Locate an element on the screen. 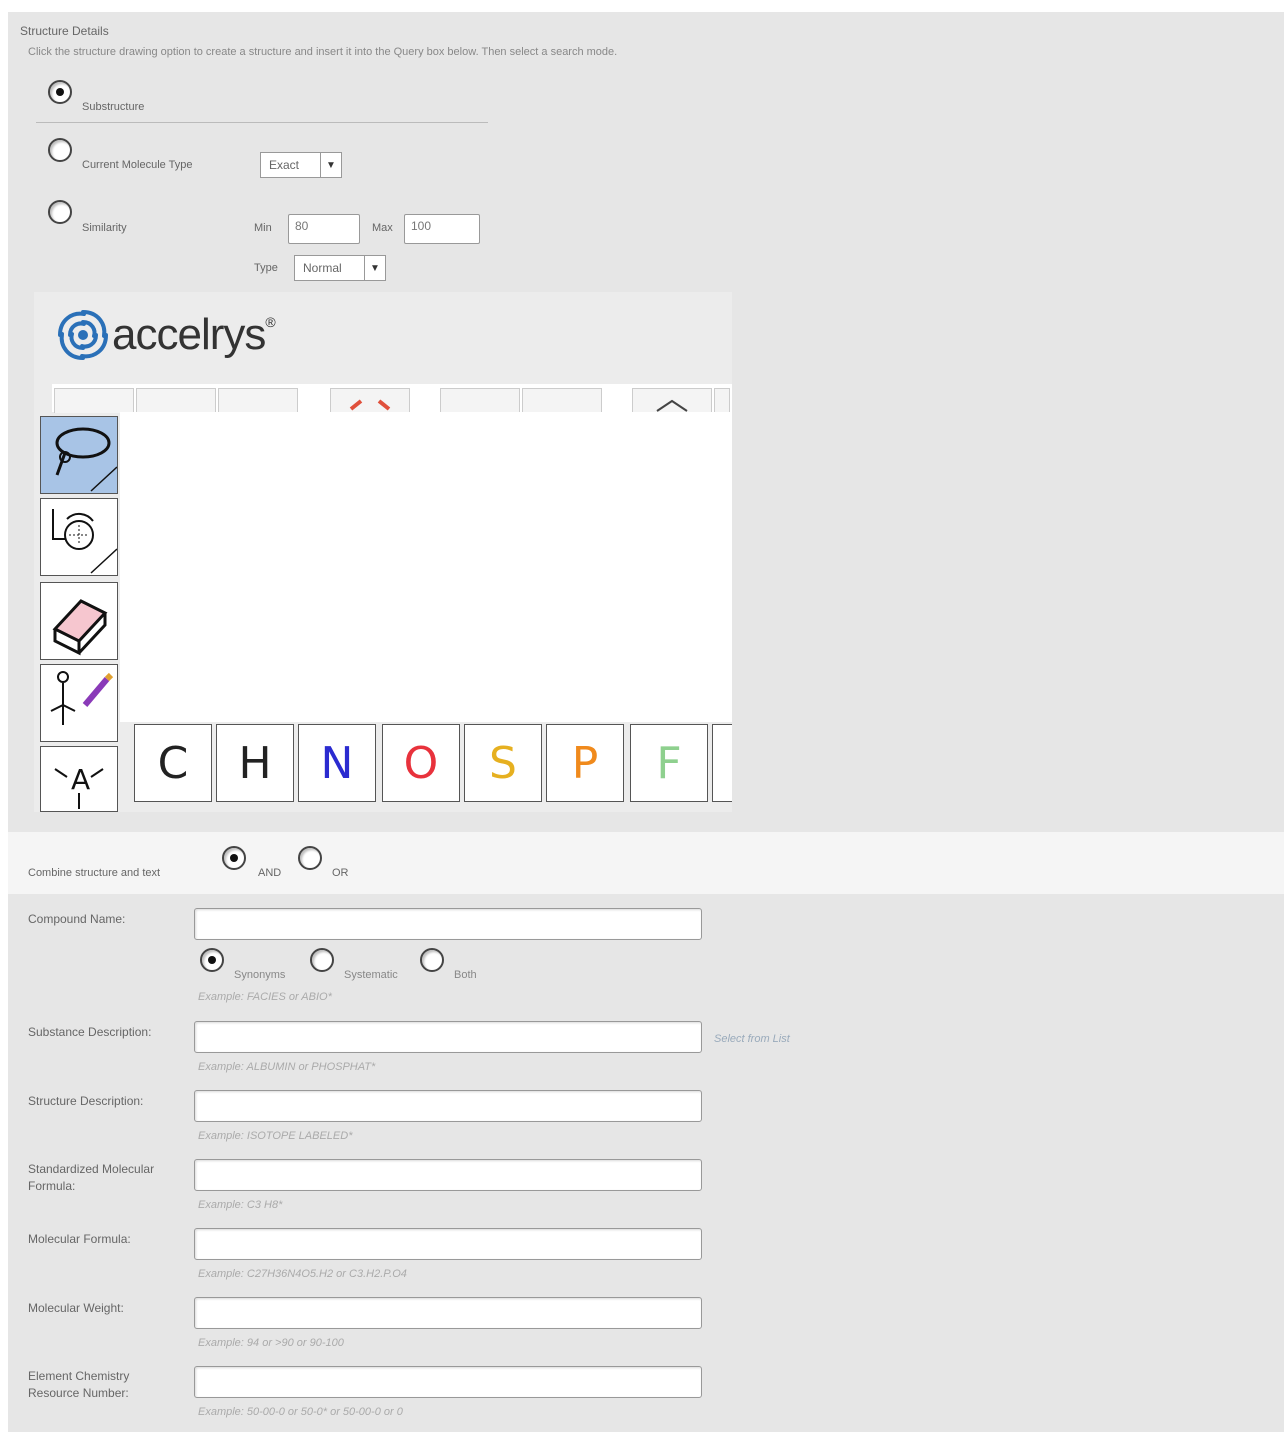 The image size is (1284, 1432). toolbar-button-redo is located at coordinates (562, 400).